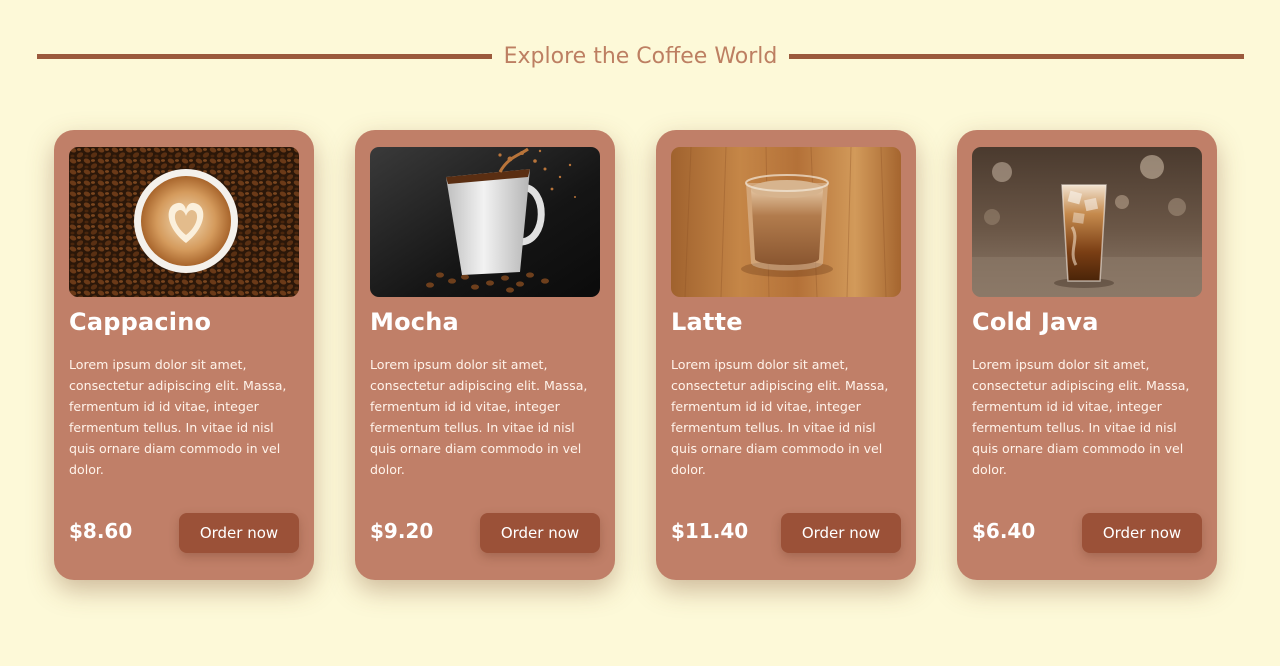 The image size is (1280, 666). Describe the element at coordinates (264, 56) in the screenshot. I see `header-line-left` at that location.